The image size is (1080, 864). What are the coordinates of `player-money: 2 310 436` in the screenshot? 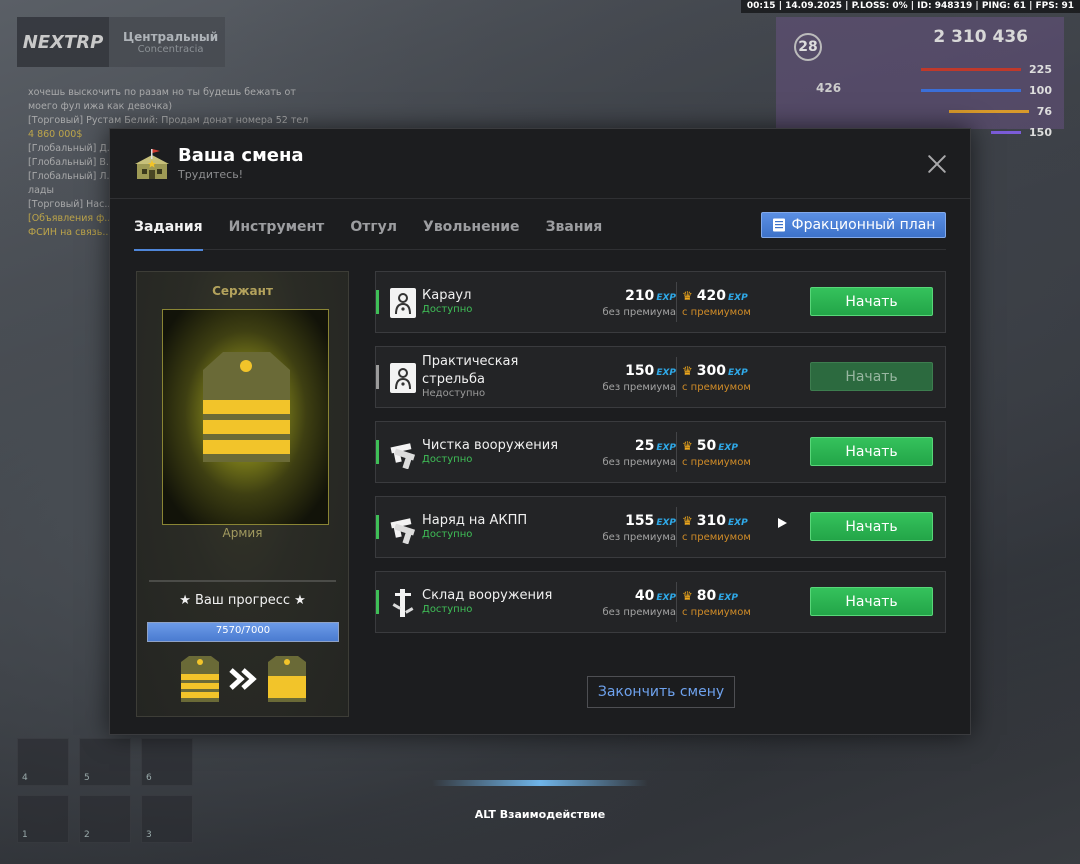 It's located at (980, 37).